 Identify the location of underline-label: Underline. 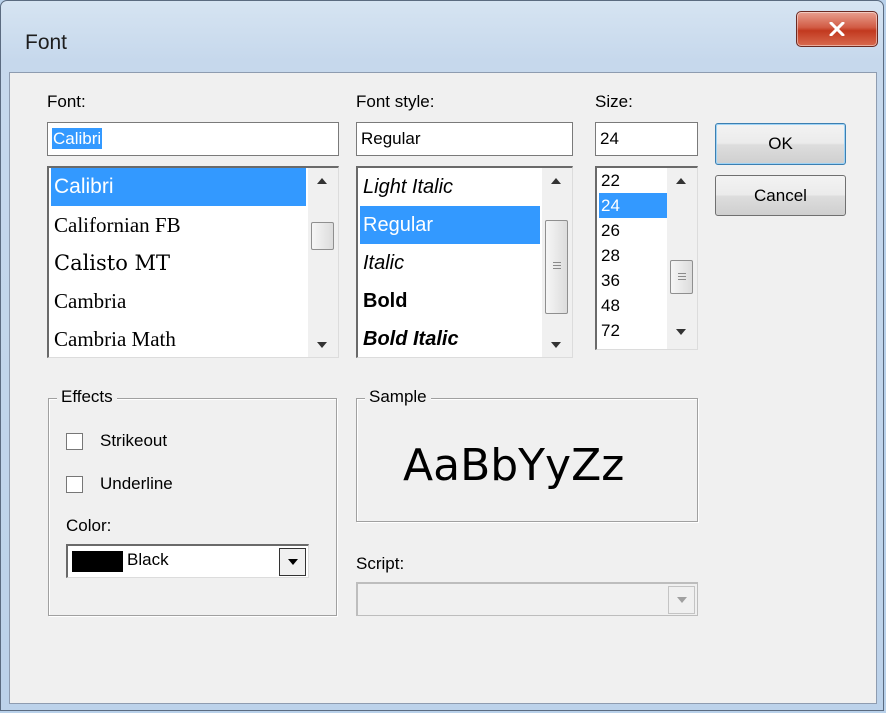
(136, 484).